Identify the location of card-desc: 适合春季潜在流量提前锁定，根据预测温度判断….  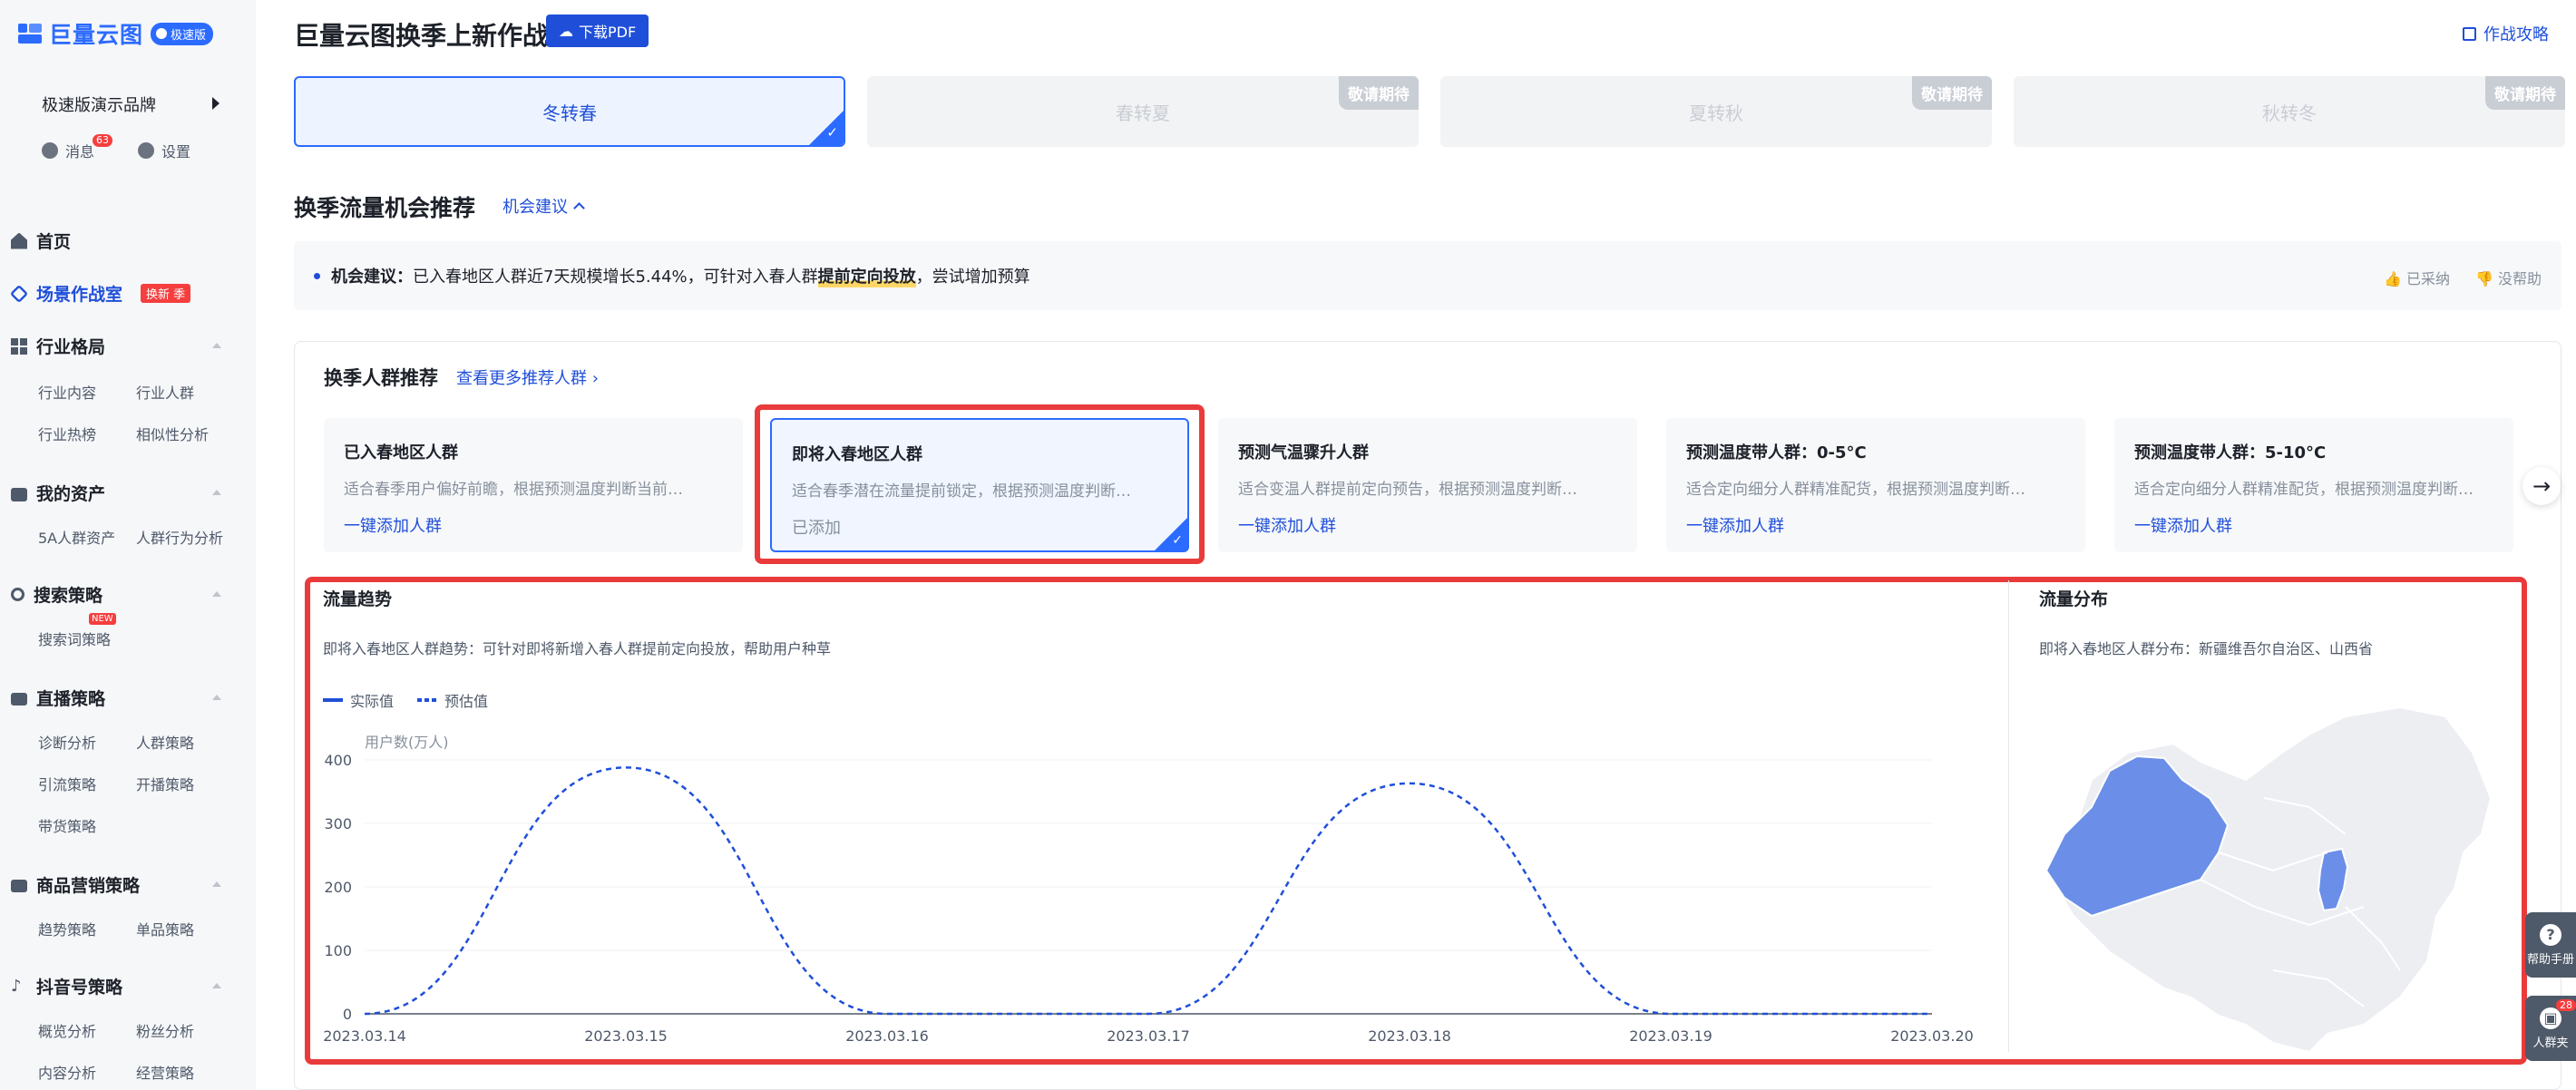
(961, 491).